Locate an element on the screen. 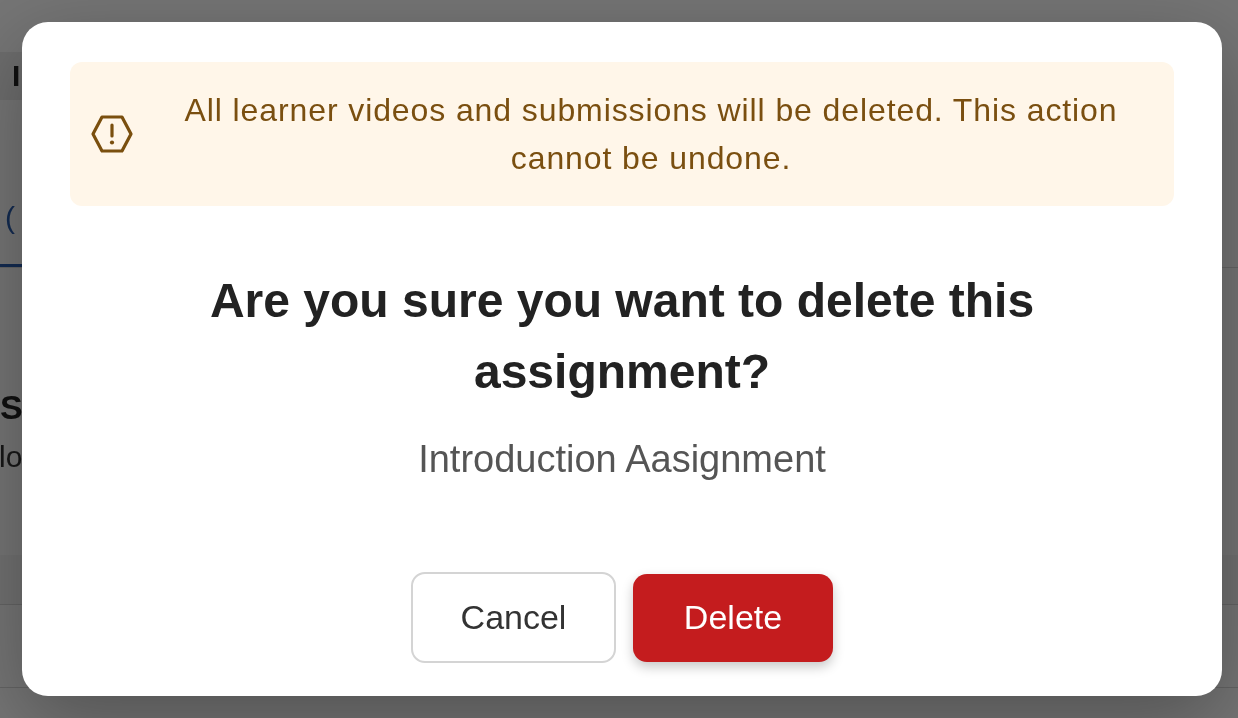 Image resolution: width=1238 pixels, height=718 pixels. assignment-name: Introduction Aasignment is located at coordinates (622, 459).